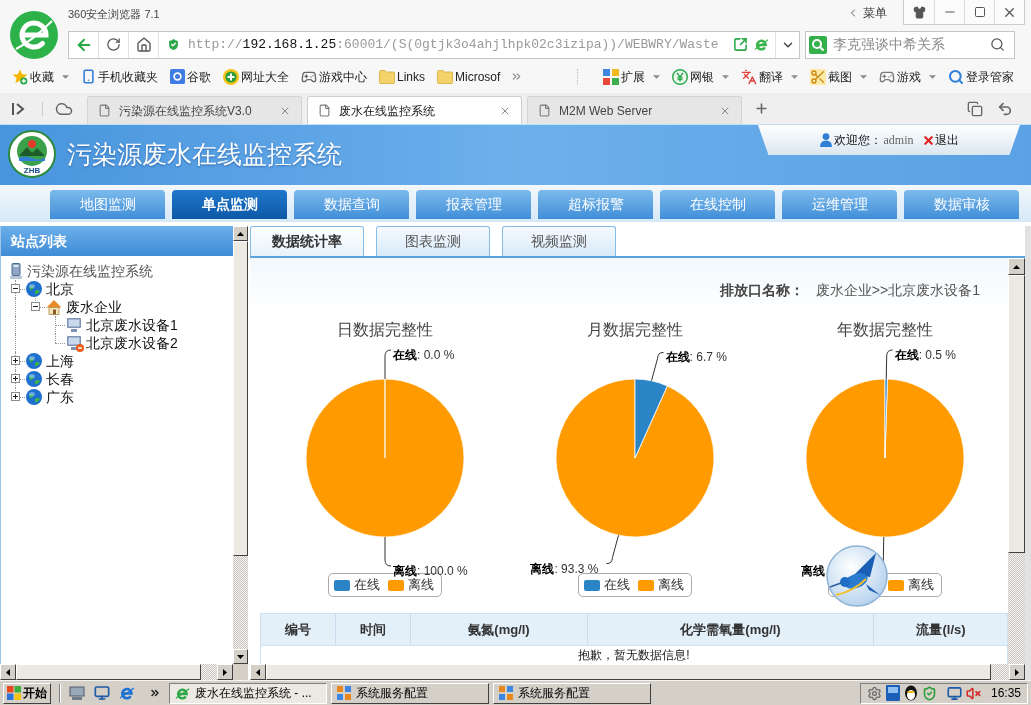 This screenshot has height=705, width=1031. I want to click on column-header: 氨氮(mg/l), so click(499, 629).